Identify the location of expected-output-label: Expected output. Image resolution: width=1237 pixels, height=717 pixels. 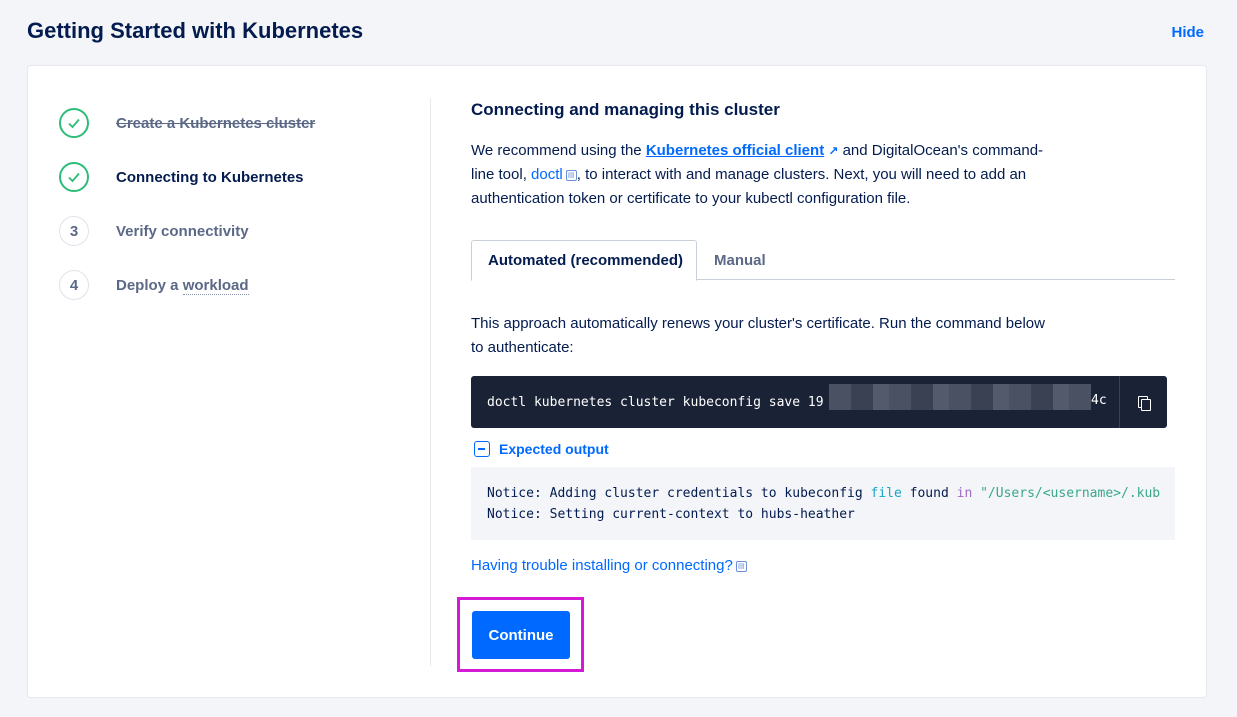
(554, 449).